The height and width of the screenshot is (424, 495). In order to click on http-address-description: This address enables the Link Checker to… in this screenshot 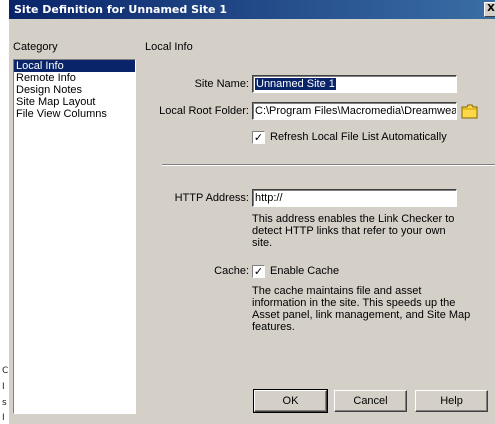, I will do `click(372, 231)`.